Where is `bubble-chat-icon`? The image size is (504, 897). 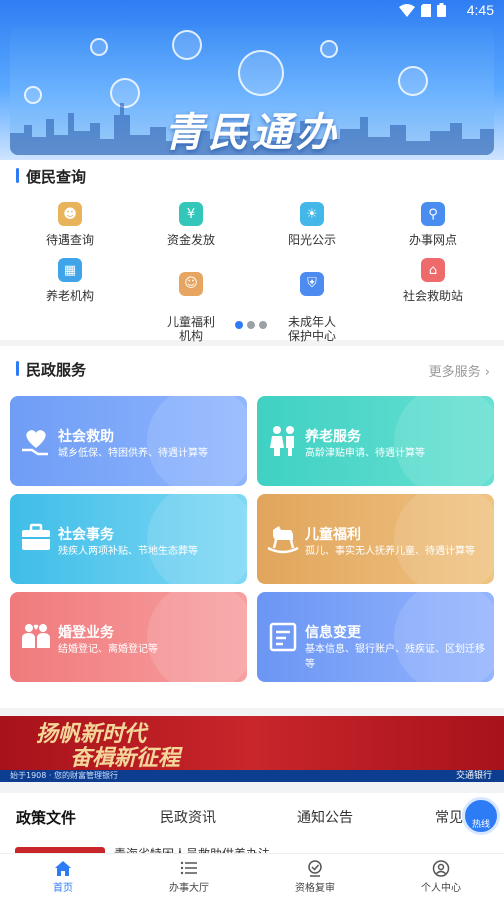 bubble-chat-icon is located at coordinates (187, 45).